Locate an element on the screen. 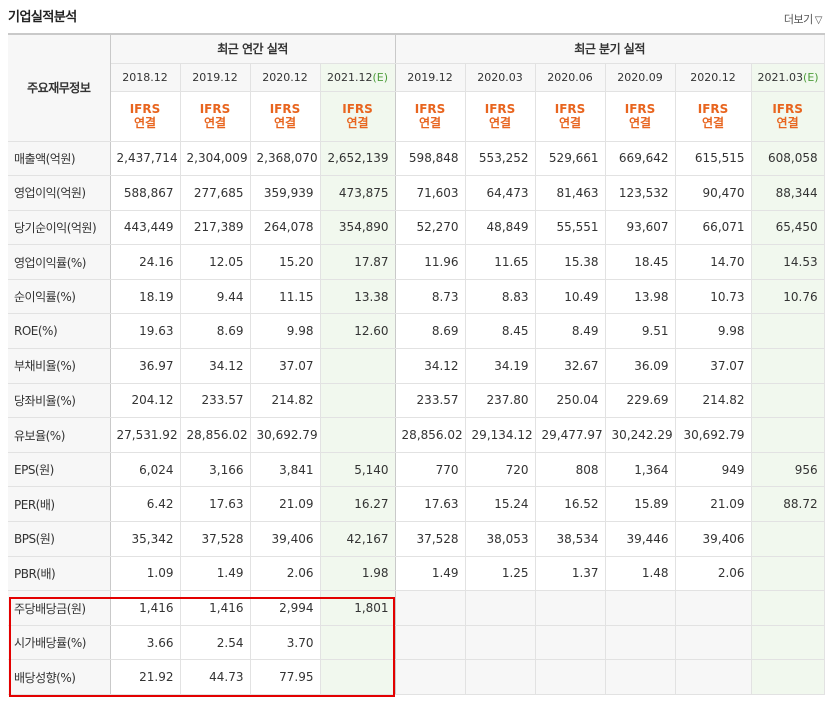  table-cell: 214.82 is located at coordinates (713, 401).